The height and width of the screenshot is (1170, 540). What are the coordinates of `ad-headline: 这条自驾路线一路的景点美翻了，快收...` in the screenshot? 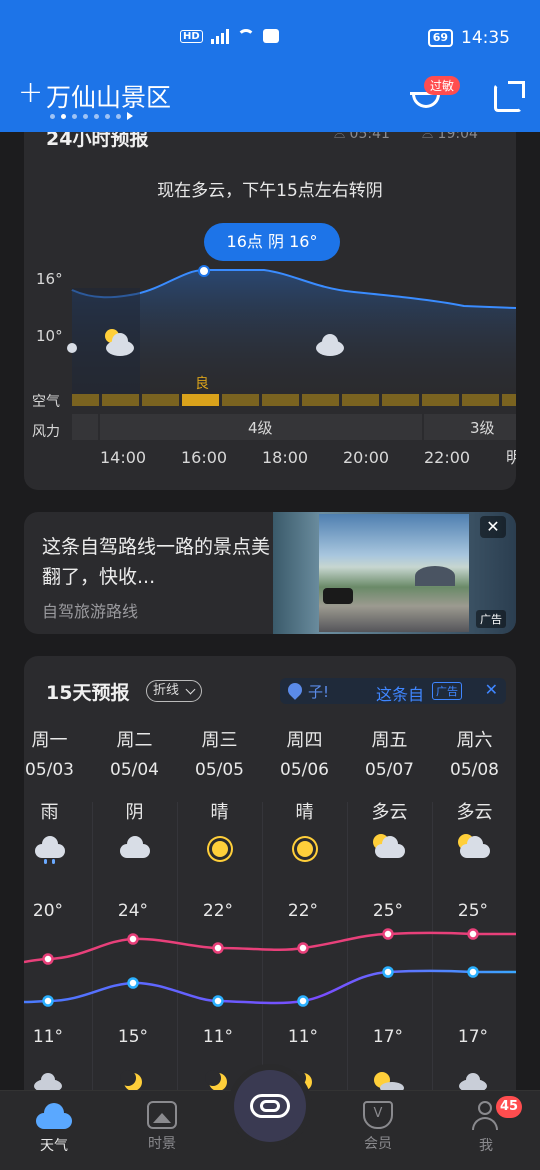 It's located at (157, 562).